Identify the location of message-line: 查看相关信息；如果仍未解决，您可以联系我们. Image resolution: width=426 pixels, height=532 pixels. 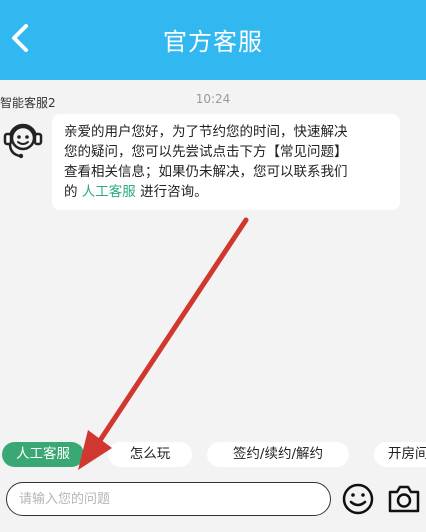
(206, 172).